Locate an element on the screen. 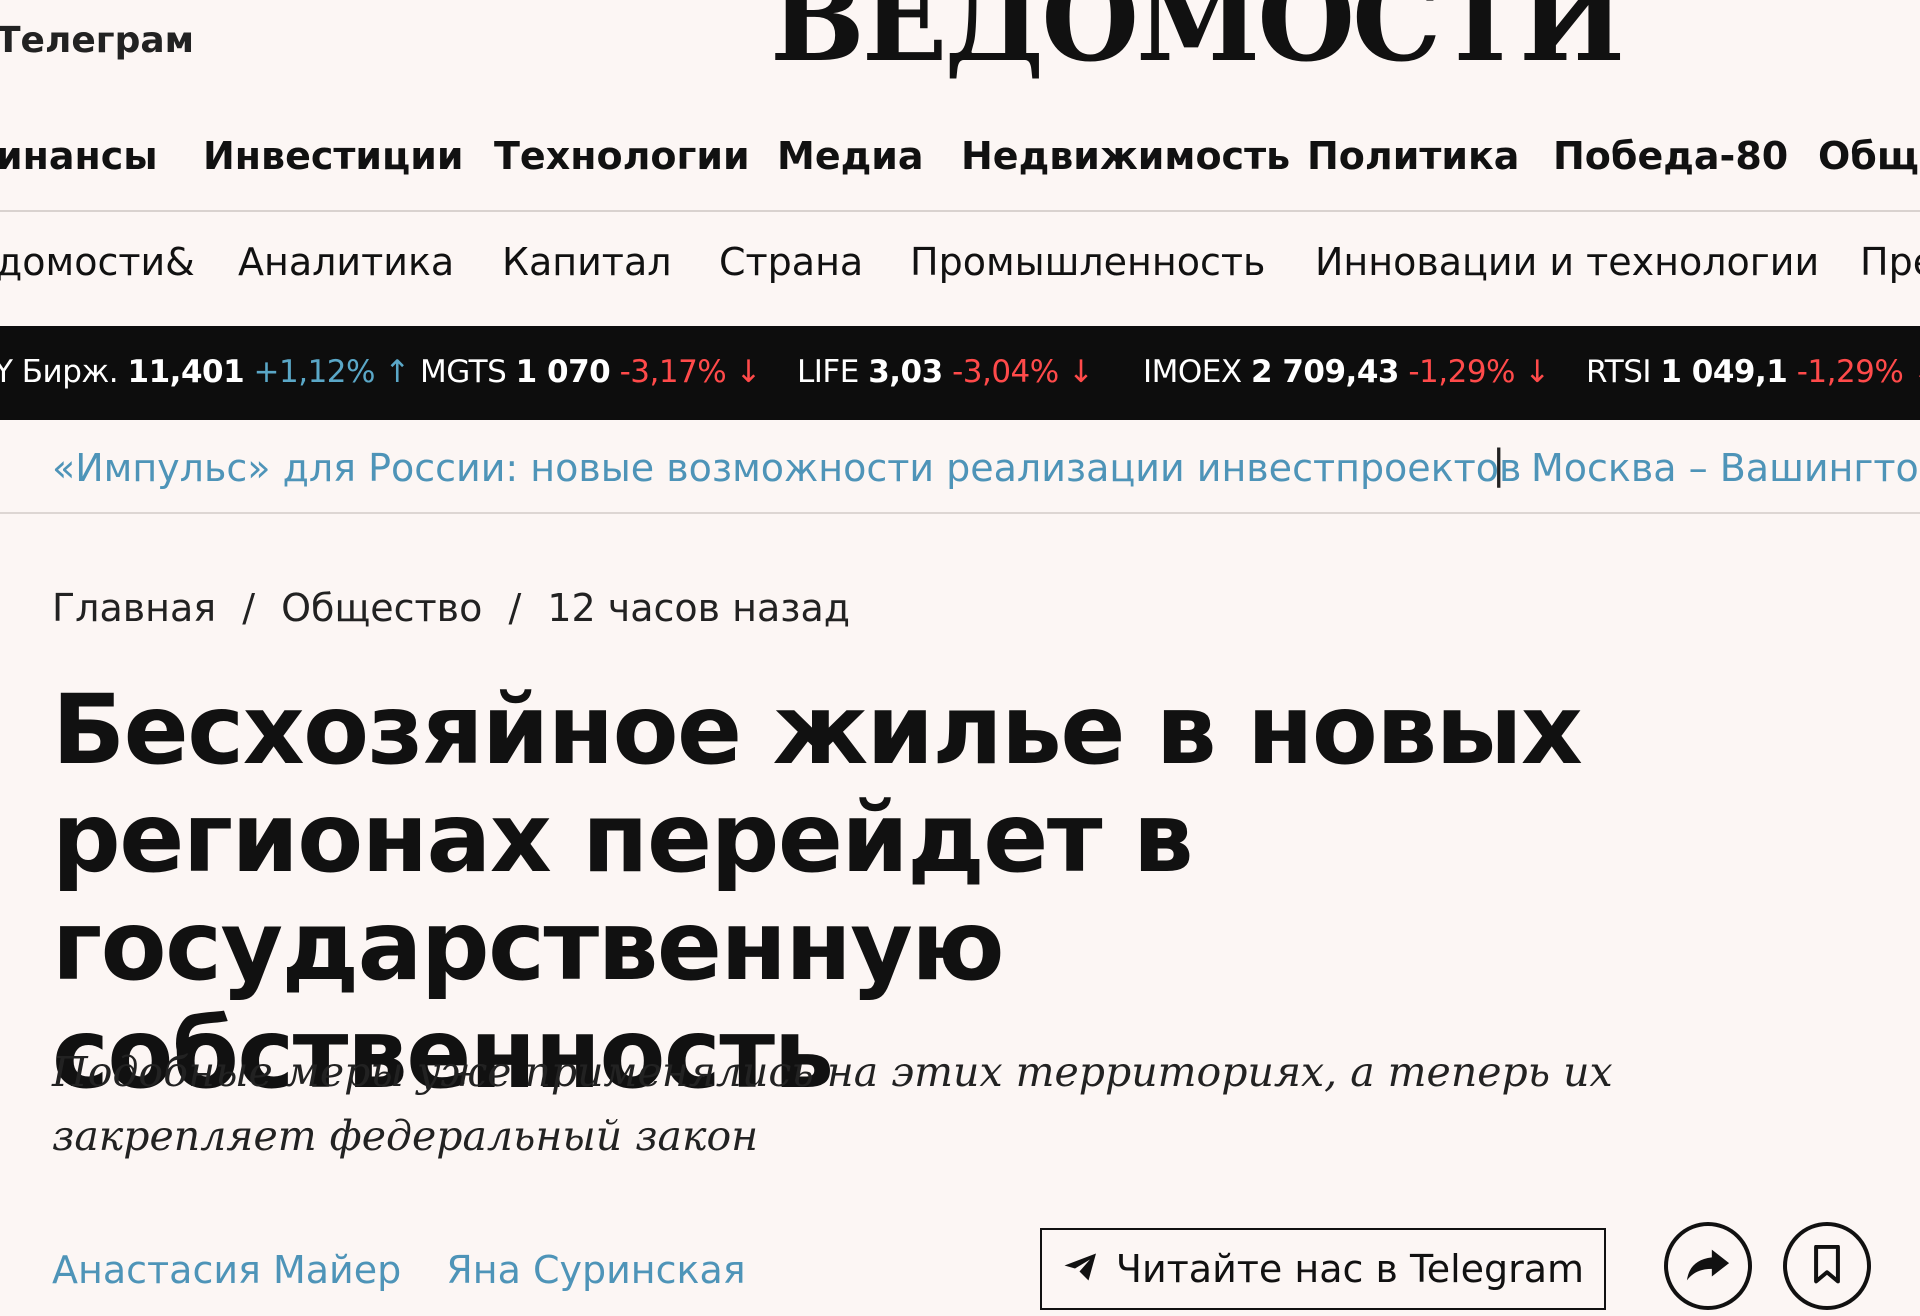 Image resolution: width=1920 pixels, height=1316 pixels. site-logo: ВЕДОМОСТИ is located at coordinates (1197, 39).